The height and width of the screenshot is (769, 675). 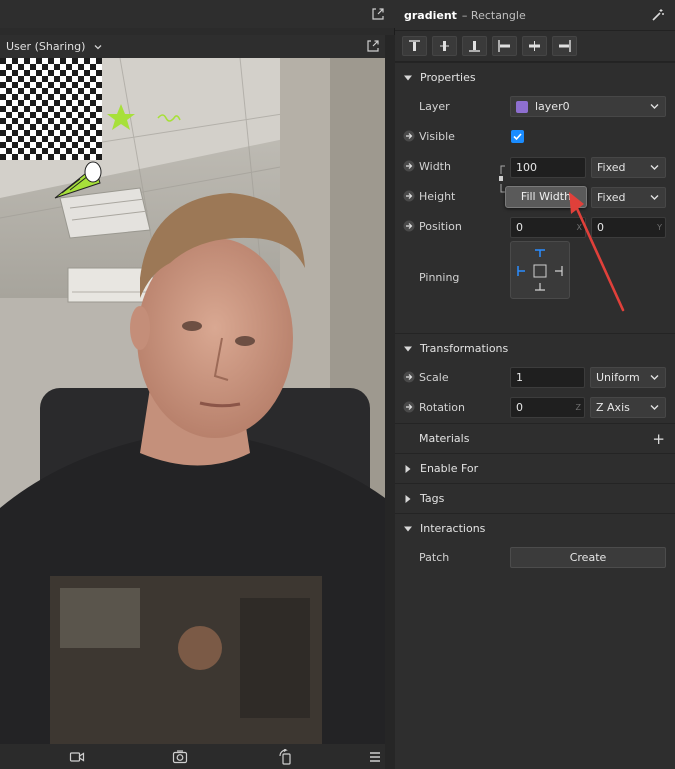 What do you see at coordinates (547, 407) in the screenshot?
I see `rotation-input: 0 Z` at bounding box center [547, 407].